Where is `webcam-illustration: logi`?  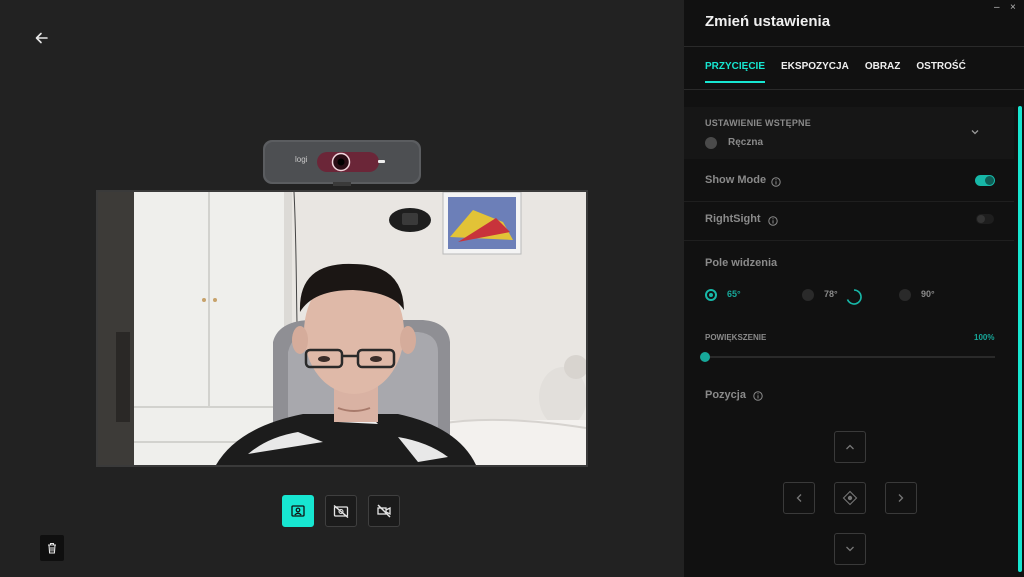
webcam-illustration: logi is located at coordinates (342, 163).